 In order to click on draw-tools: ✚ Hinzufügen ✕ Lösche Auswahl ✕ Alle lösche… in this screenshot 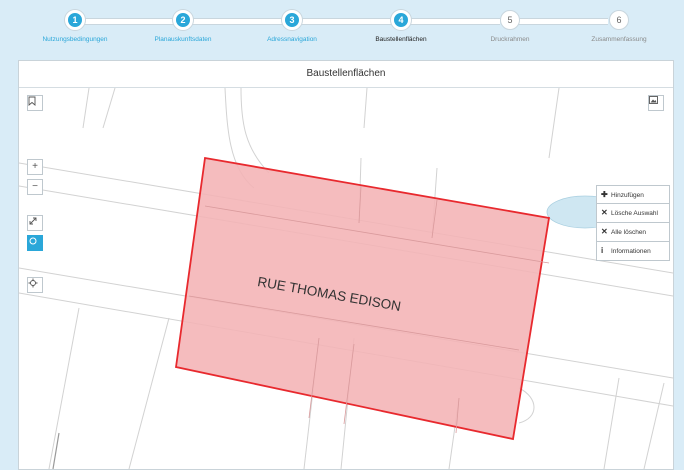, I will do `click(633, 223)`.